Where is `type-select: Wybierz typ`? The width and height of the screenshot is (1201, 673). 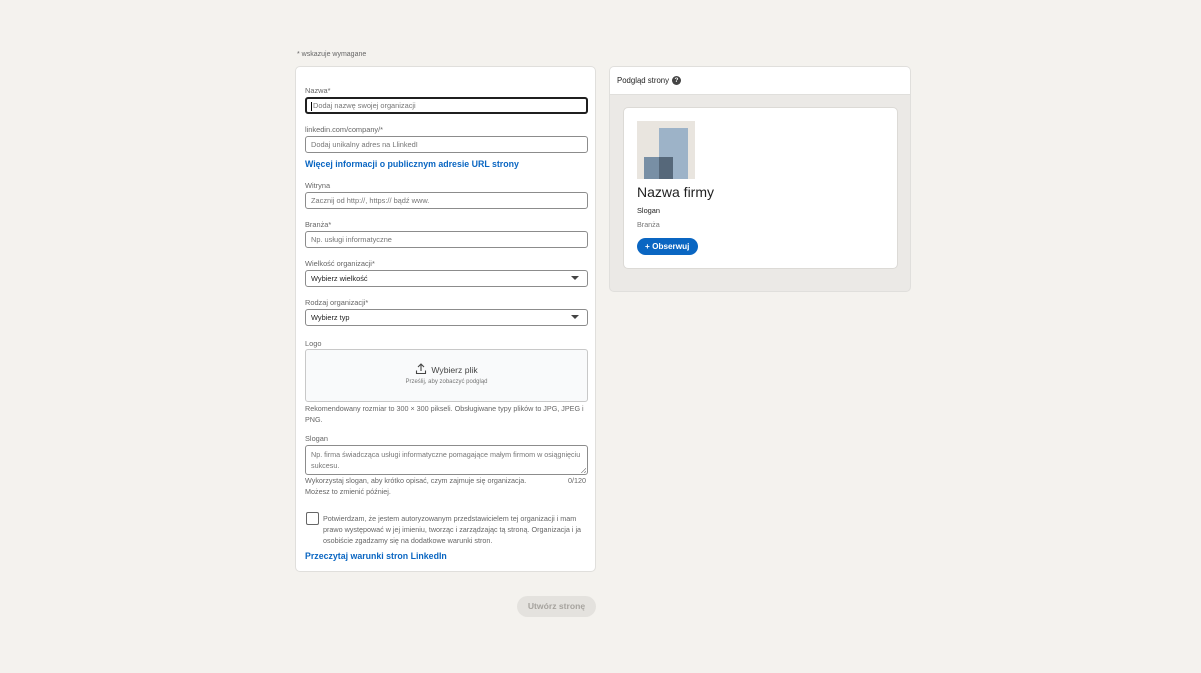 type-select: Wybierz typ is located at coordinates (446, 317).